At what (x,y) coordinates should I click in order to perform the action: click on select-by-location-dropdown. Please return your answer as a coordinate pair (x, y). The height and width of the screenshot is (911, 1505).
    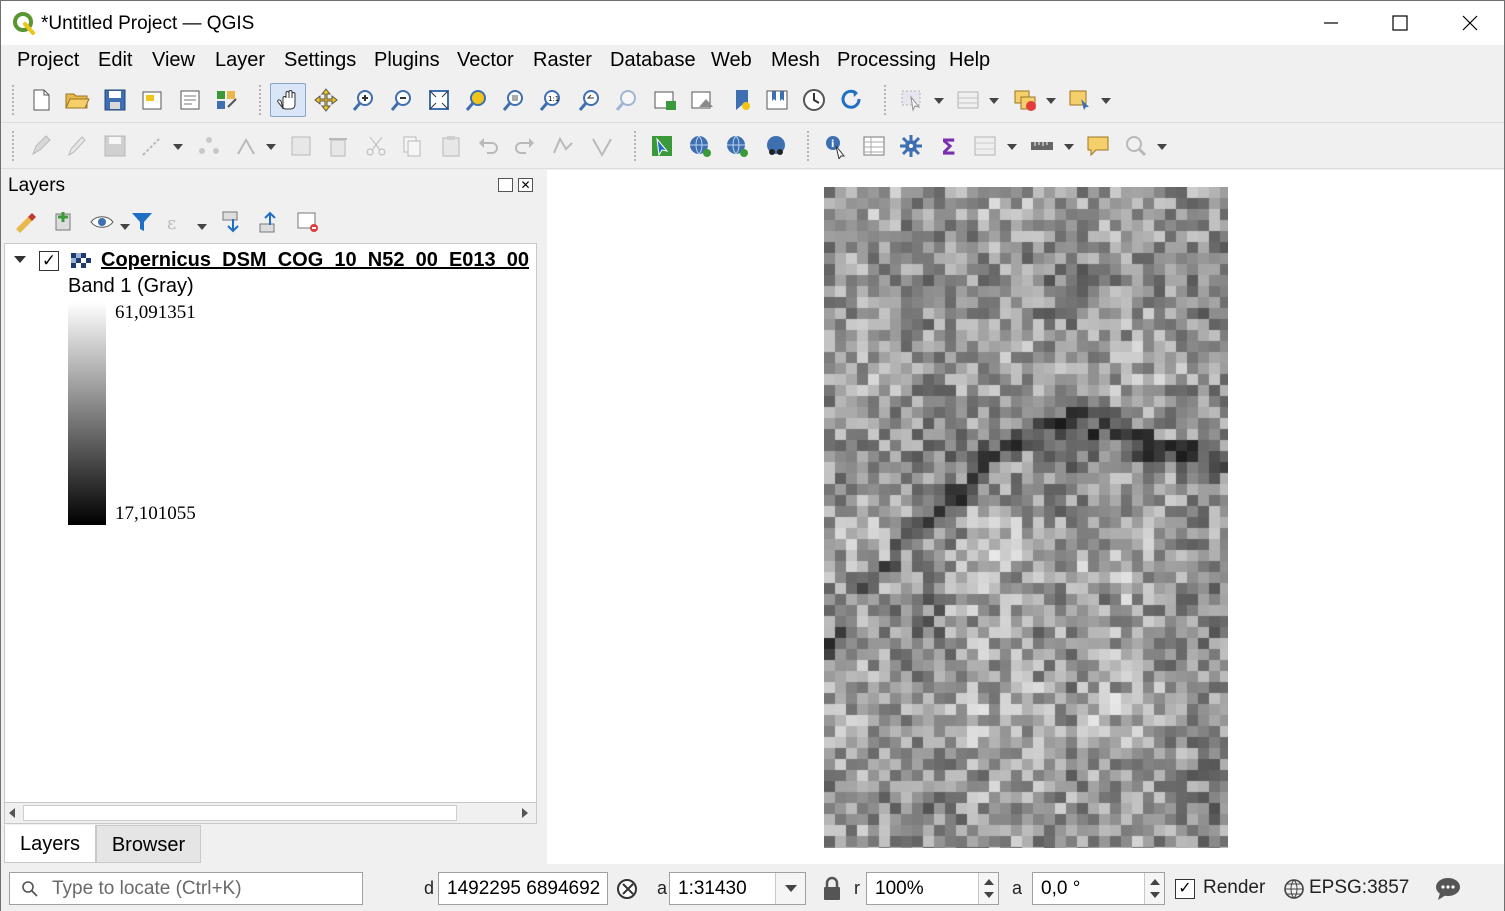
    Looking at the image, I should click on (1106, 101).